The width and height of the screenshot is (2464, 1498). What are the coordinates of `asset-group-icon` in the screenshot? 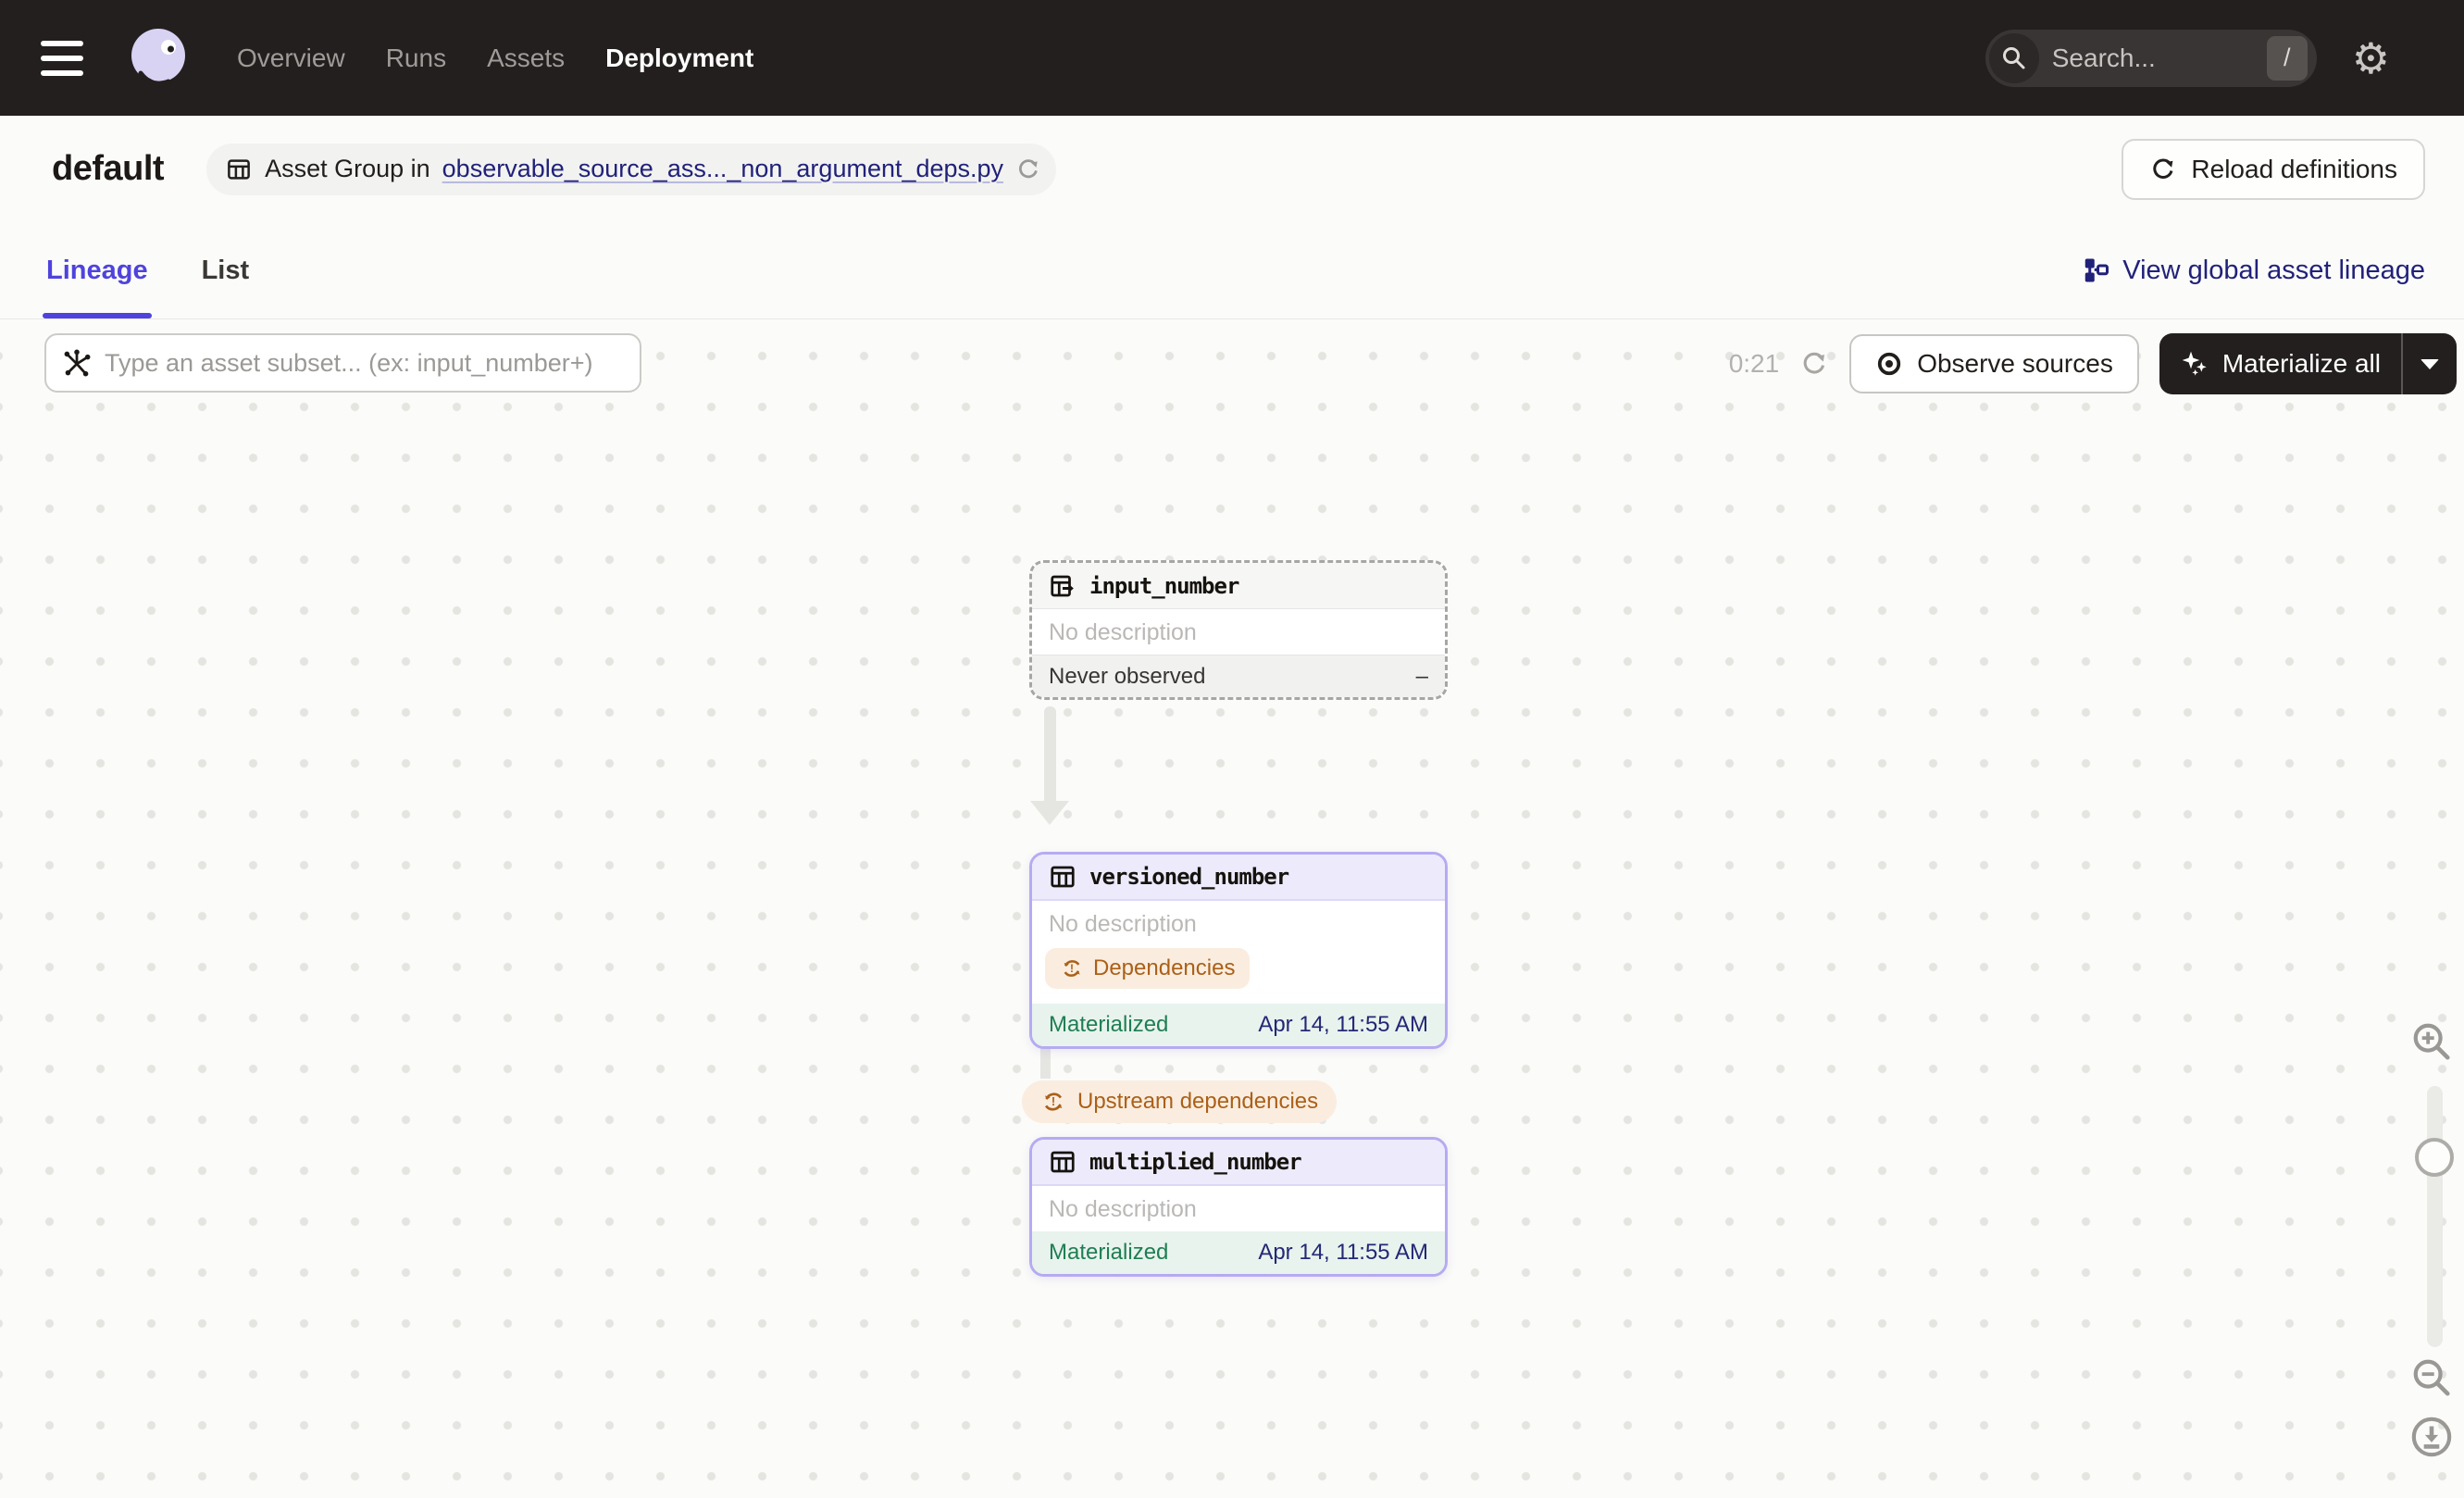 It's located at (239, 169).